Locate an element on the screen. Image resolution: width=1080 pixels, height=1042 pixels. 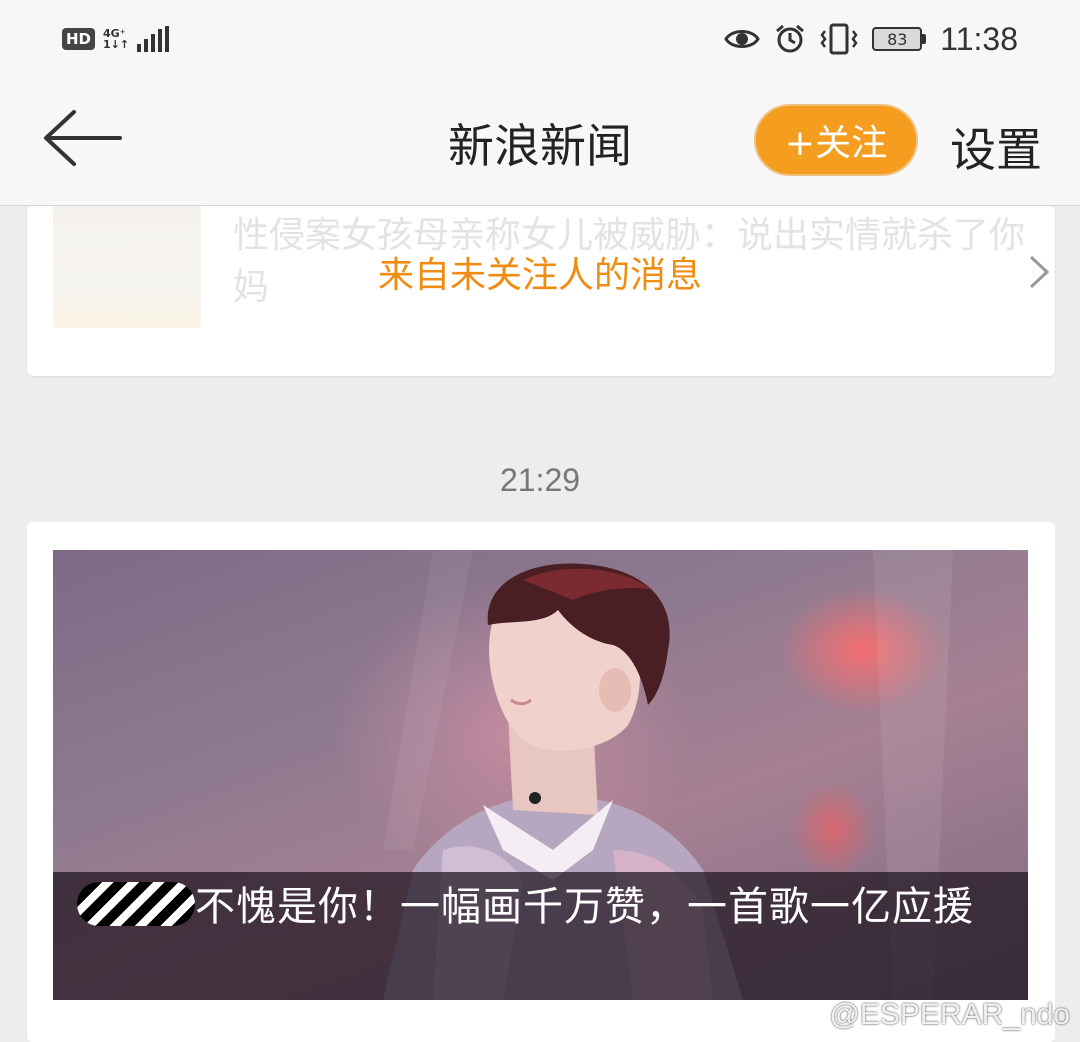
chevron-right-icon is located at coordinates (1039, 272).